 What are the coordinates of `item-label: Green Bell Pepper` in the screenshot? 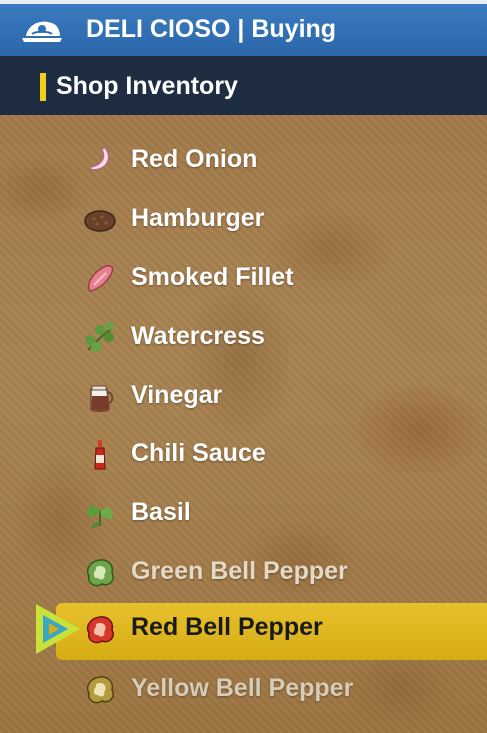 It's located at (239, 571).